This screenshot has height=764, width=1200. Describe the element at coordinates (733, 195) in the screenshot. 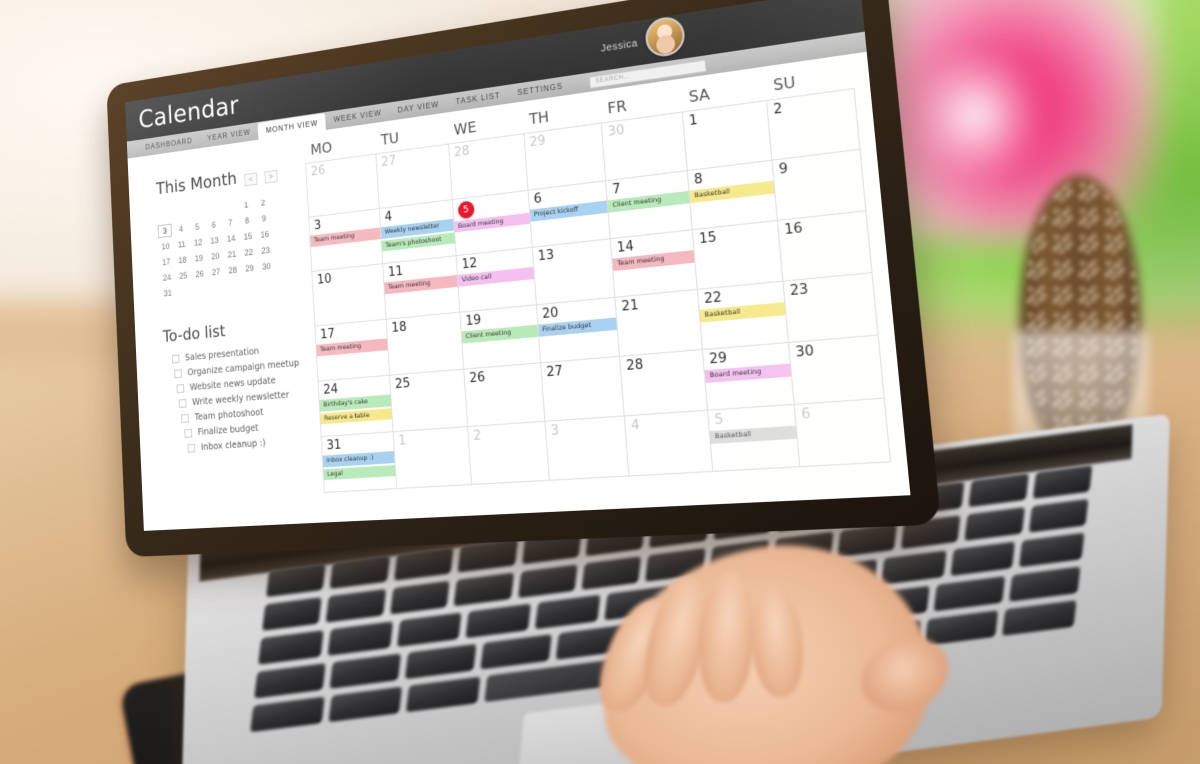

I see `calendar-cell: 8 Basketball` at that location.